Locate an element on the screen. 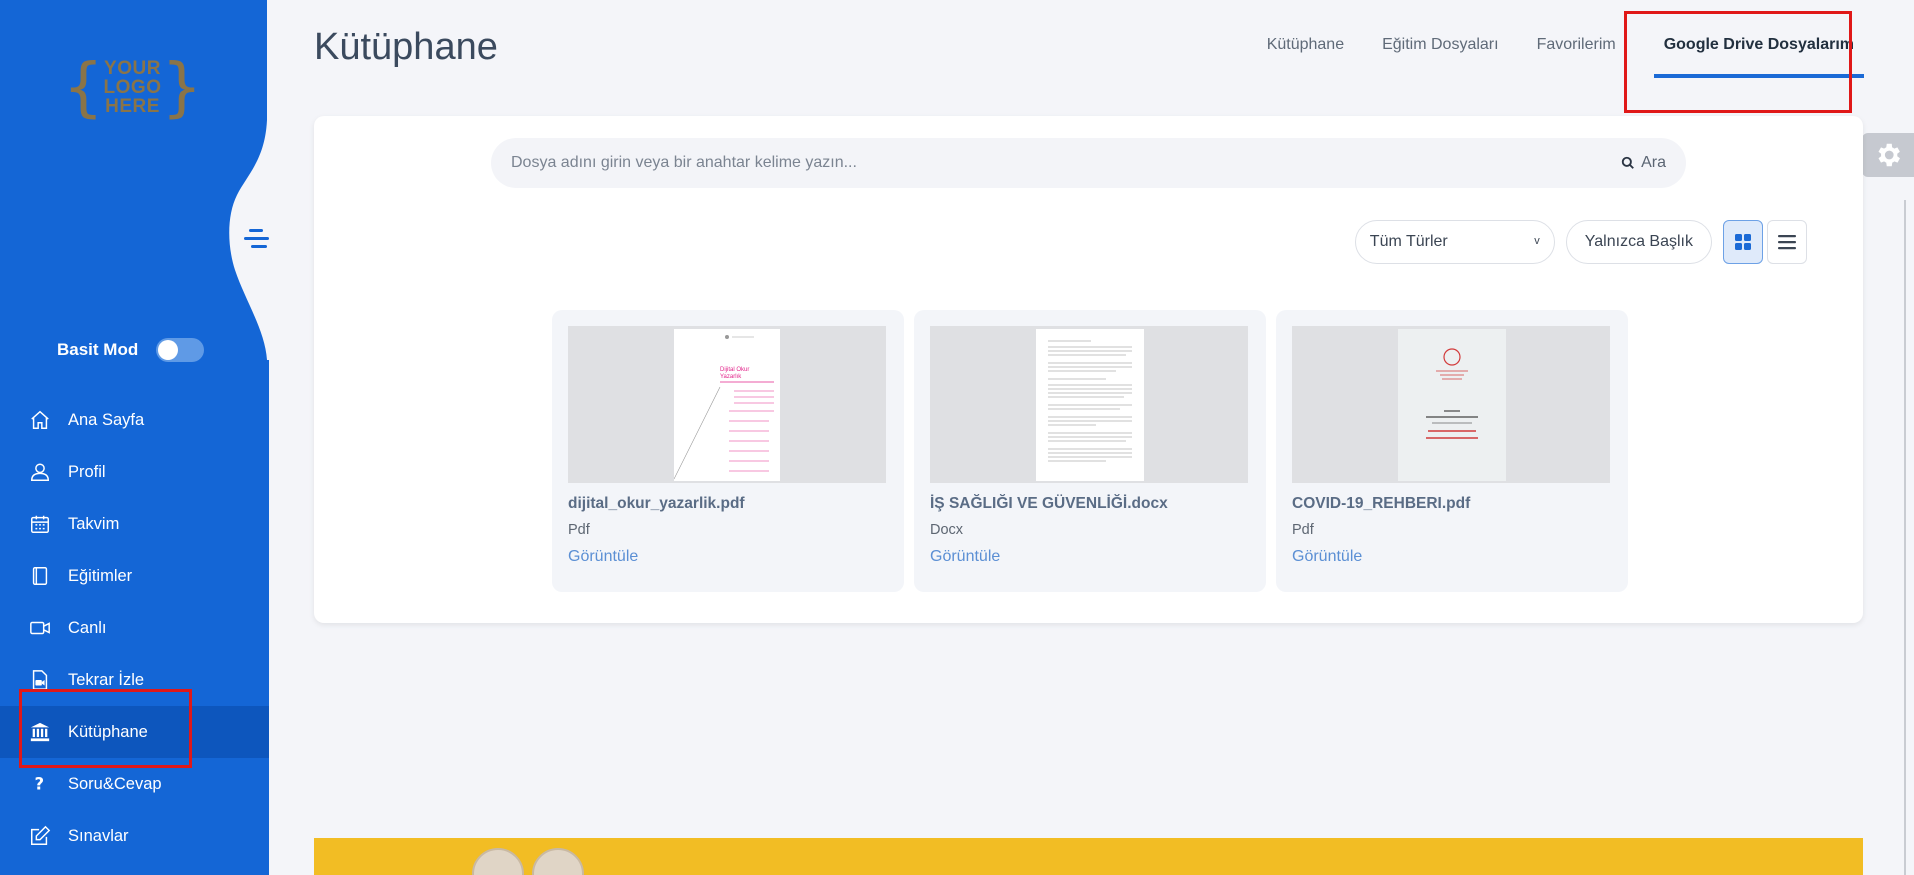 This screenshot has height=875, width=1914. sidebar-item-label: Takvim is located at coordinates (94, 523).